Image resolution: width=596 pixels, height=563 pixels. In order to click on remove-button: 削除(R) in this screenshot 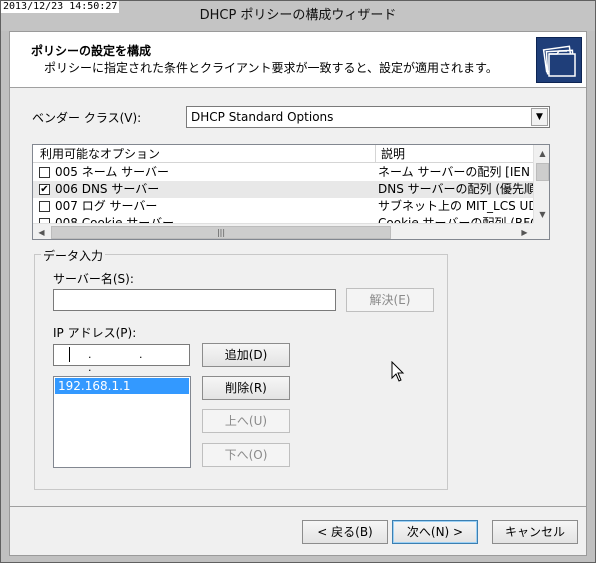, I will do `click(246, 388)`.